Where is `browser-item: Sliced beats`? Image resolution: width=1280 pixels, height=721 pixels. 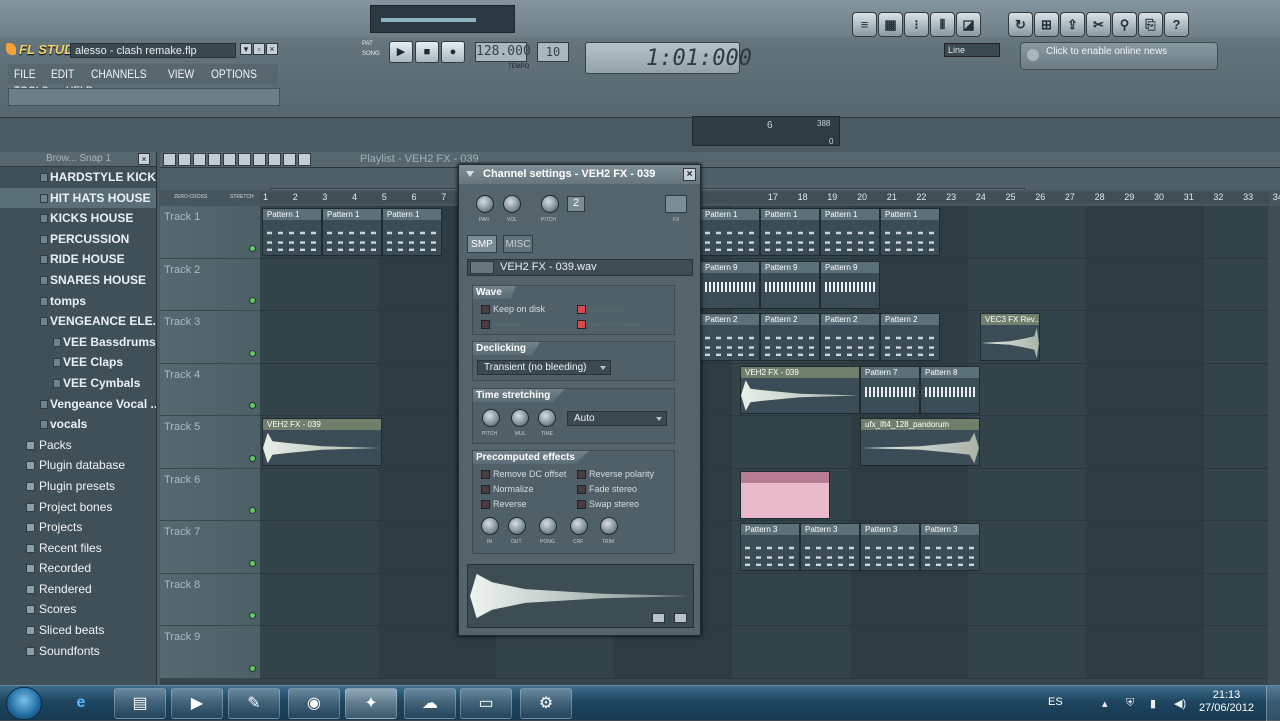
browser-item: Sliced beats is located at coordinates (78, 630).